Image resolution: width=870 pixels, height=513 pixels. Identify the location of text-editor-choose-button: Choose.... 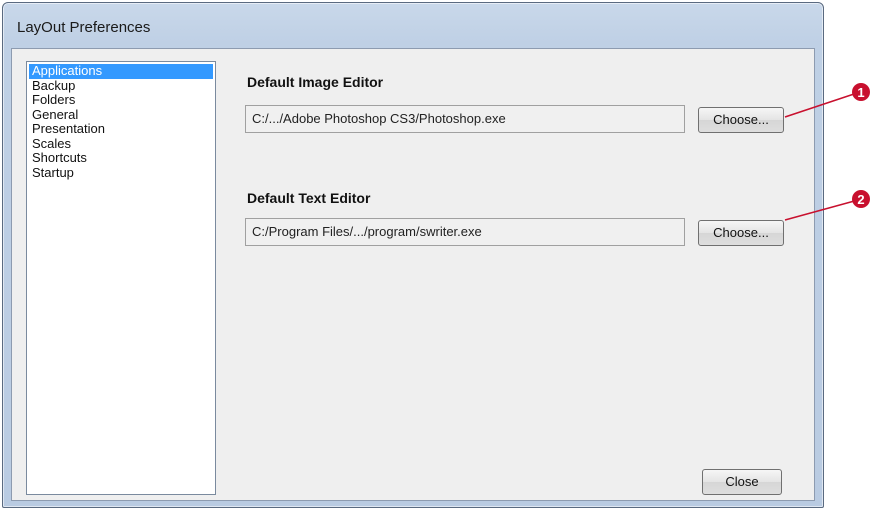
(741, 233).